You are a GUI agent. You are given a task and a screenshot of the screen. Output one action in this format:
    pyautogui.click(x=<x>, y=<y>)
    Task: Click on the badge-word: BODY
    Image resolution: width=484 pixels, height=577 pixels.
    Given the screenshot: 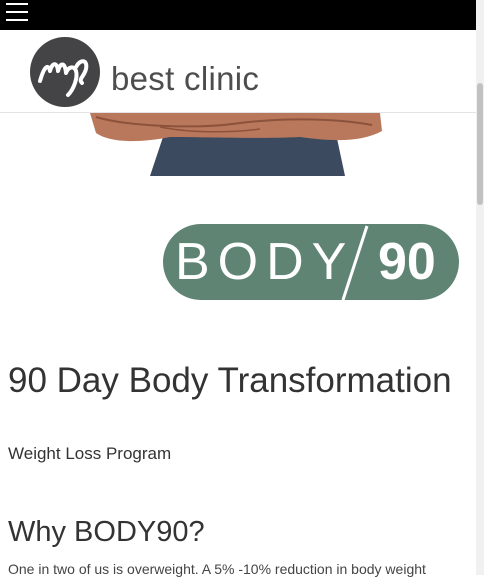 What is the action you would take?
    pyautogui.click(x=265, y=262)
    